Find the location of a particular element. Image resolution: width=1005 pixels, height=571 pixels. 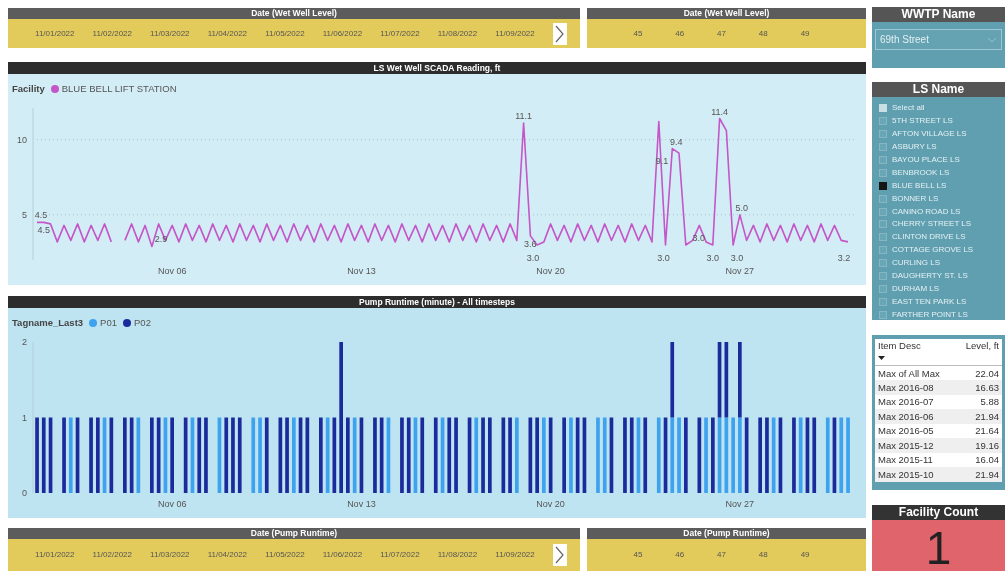

legend-title: Tagname_Last3 is located at coordinates (48, 322).